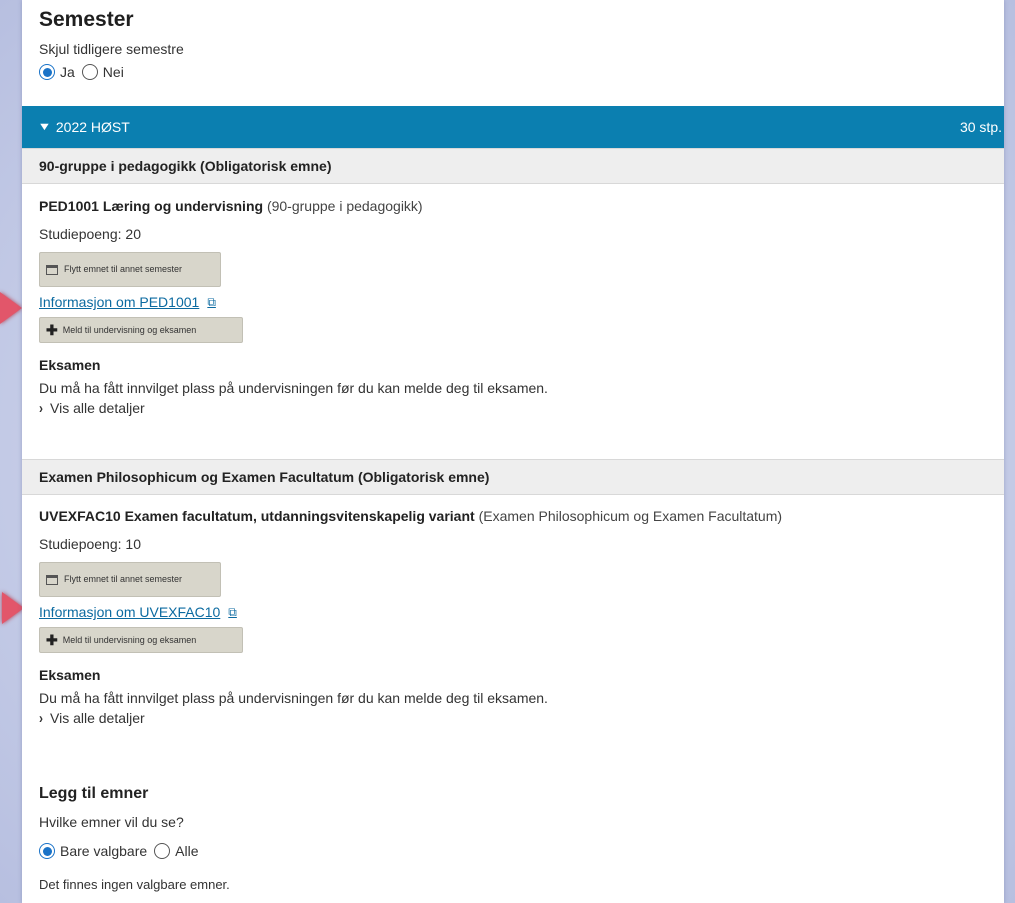 The height and width of the screenshot is (903, 1015). What do you see at coordinates (519, 612) in the screenshot?
I see `course-info-link: Informasjon om UVEXFAC10 ⧉` at bounding box center [519, 612].